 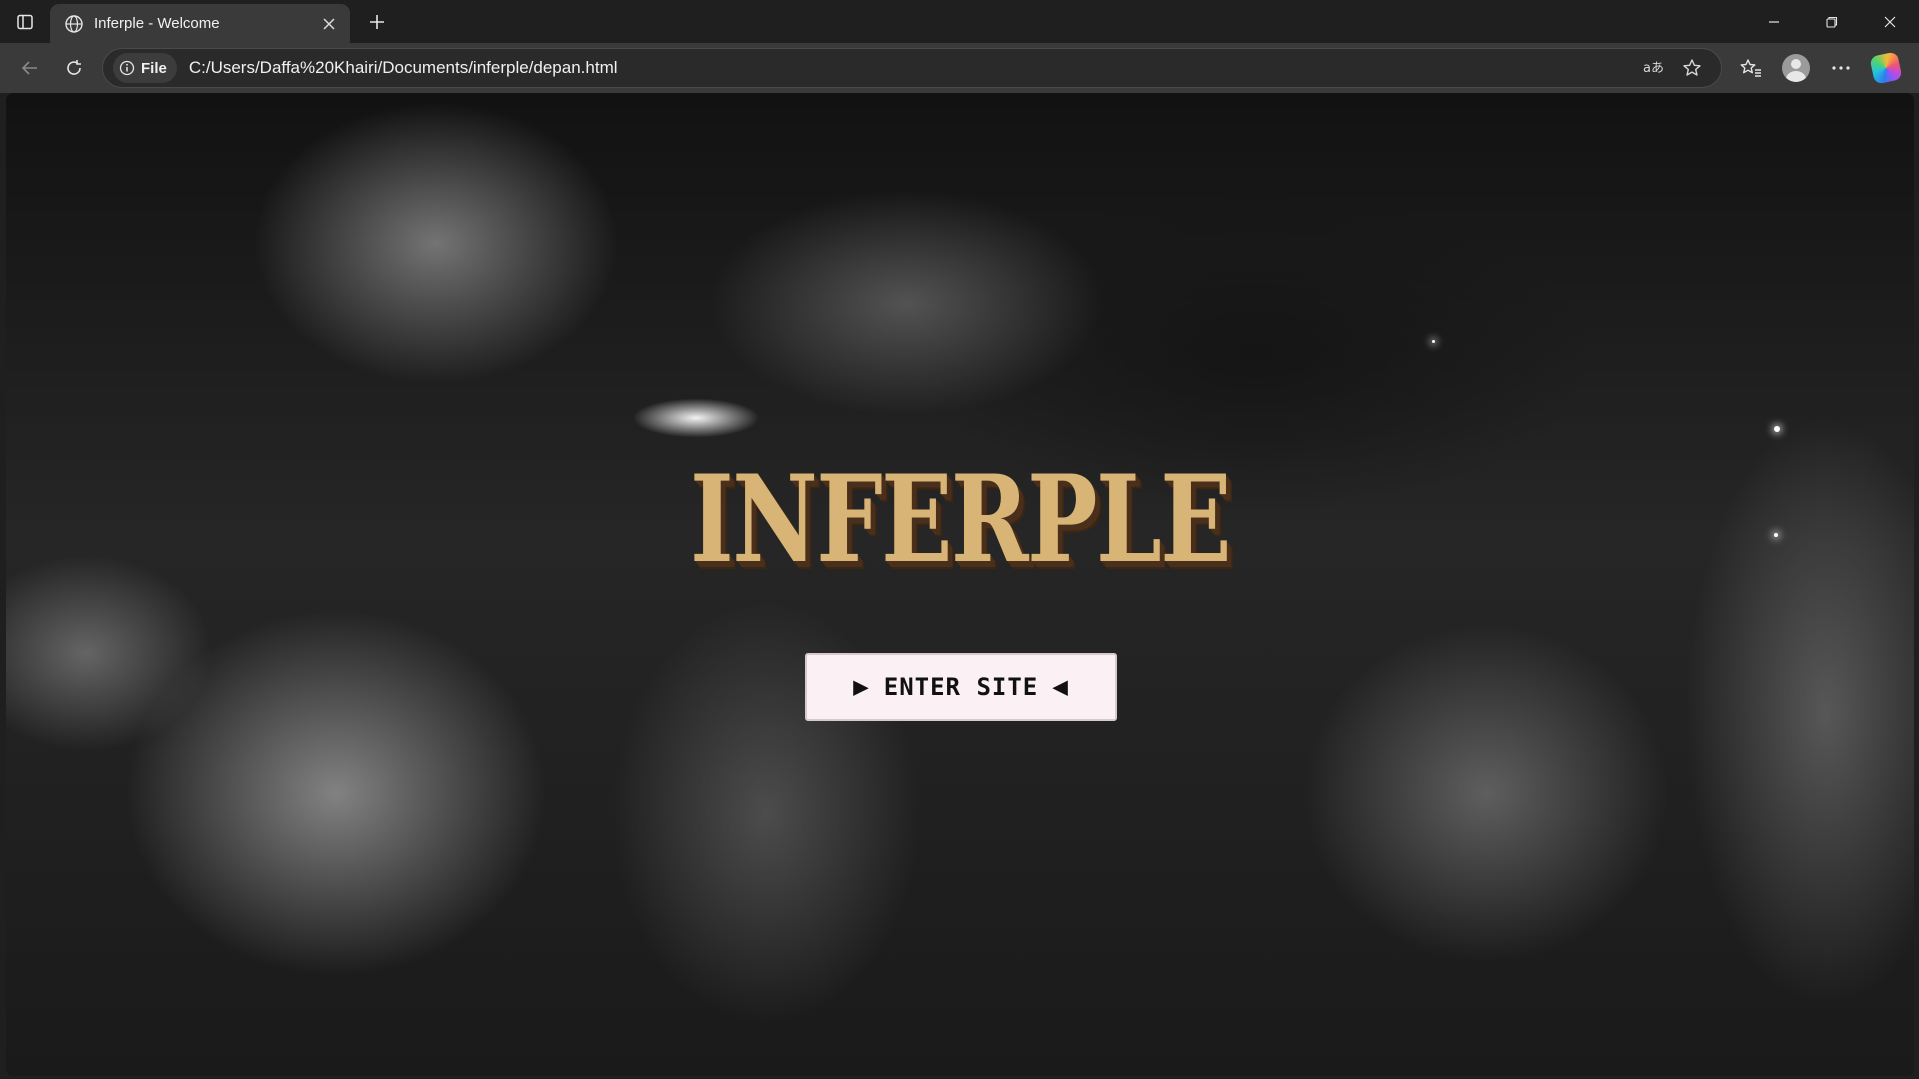 I want to click on sidebar-icon, so click(x=25, y=21).